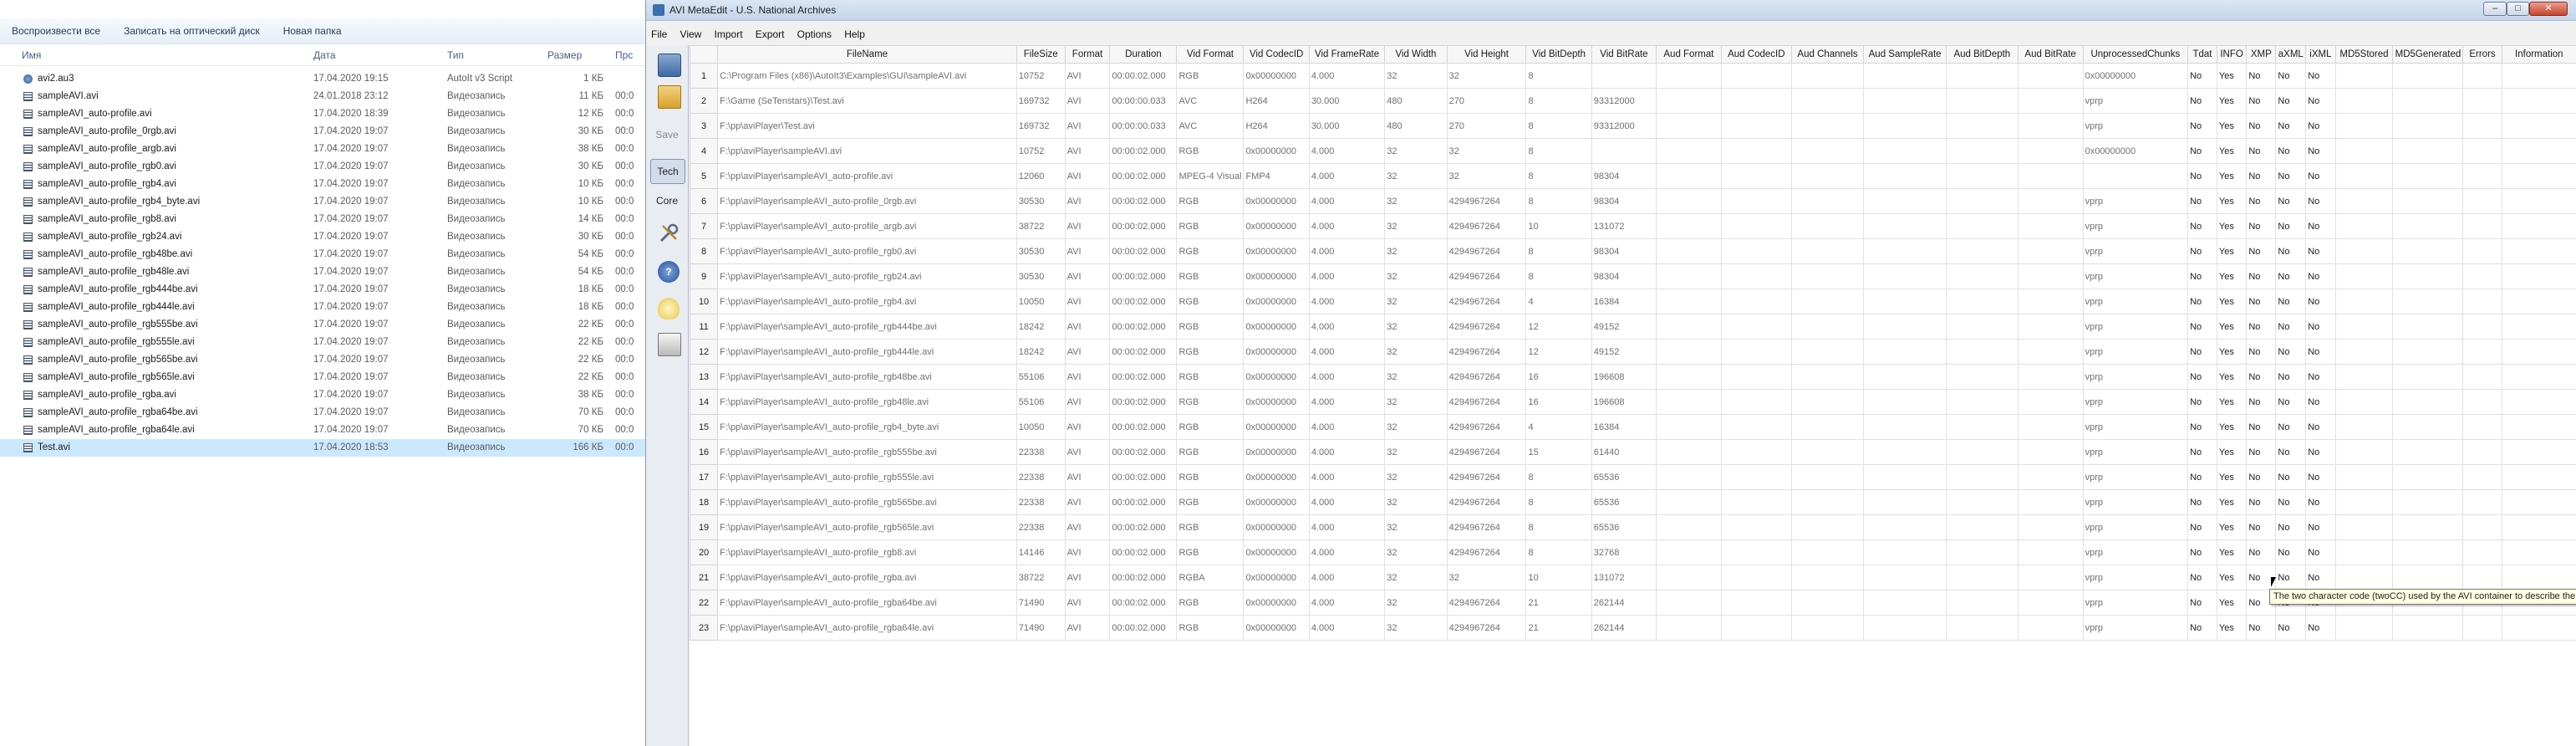 This screenshot has width=2576, height=746. I want to click on column-header: Vid BitRate, so click(1624, 54).